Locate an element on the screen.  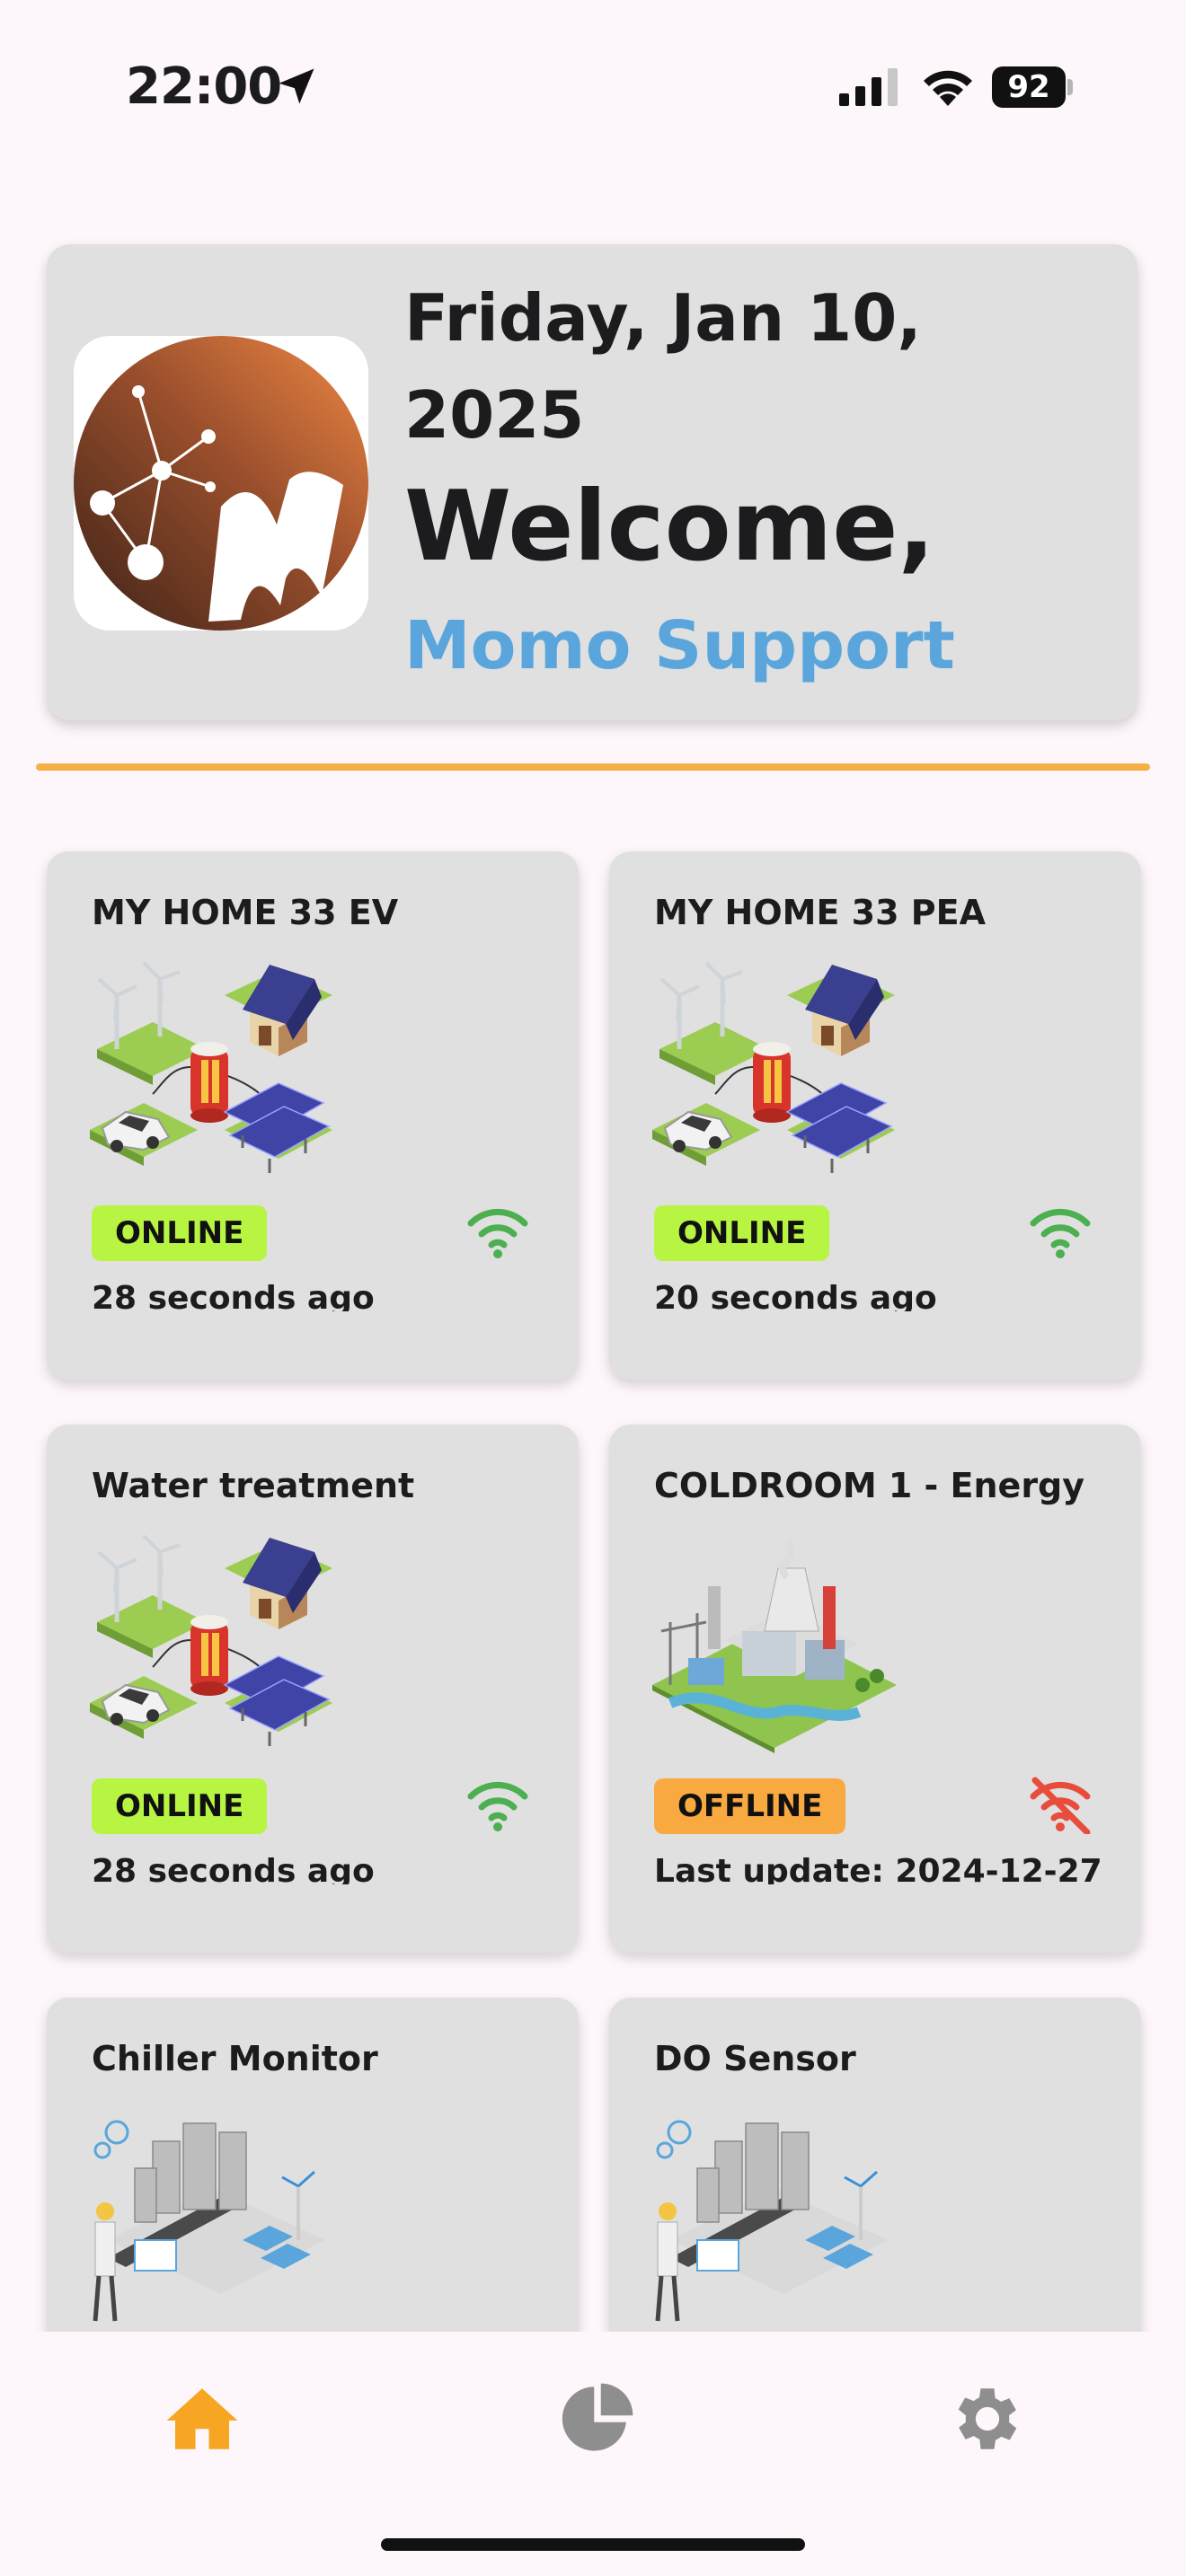
status-bar: 22:00 92 is located at coordinates (593, 85).